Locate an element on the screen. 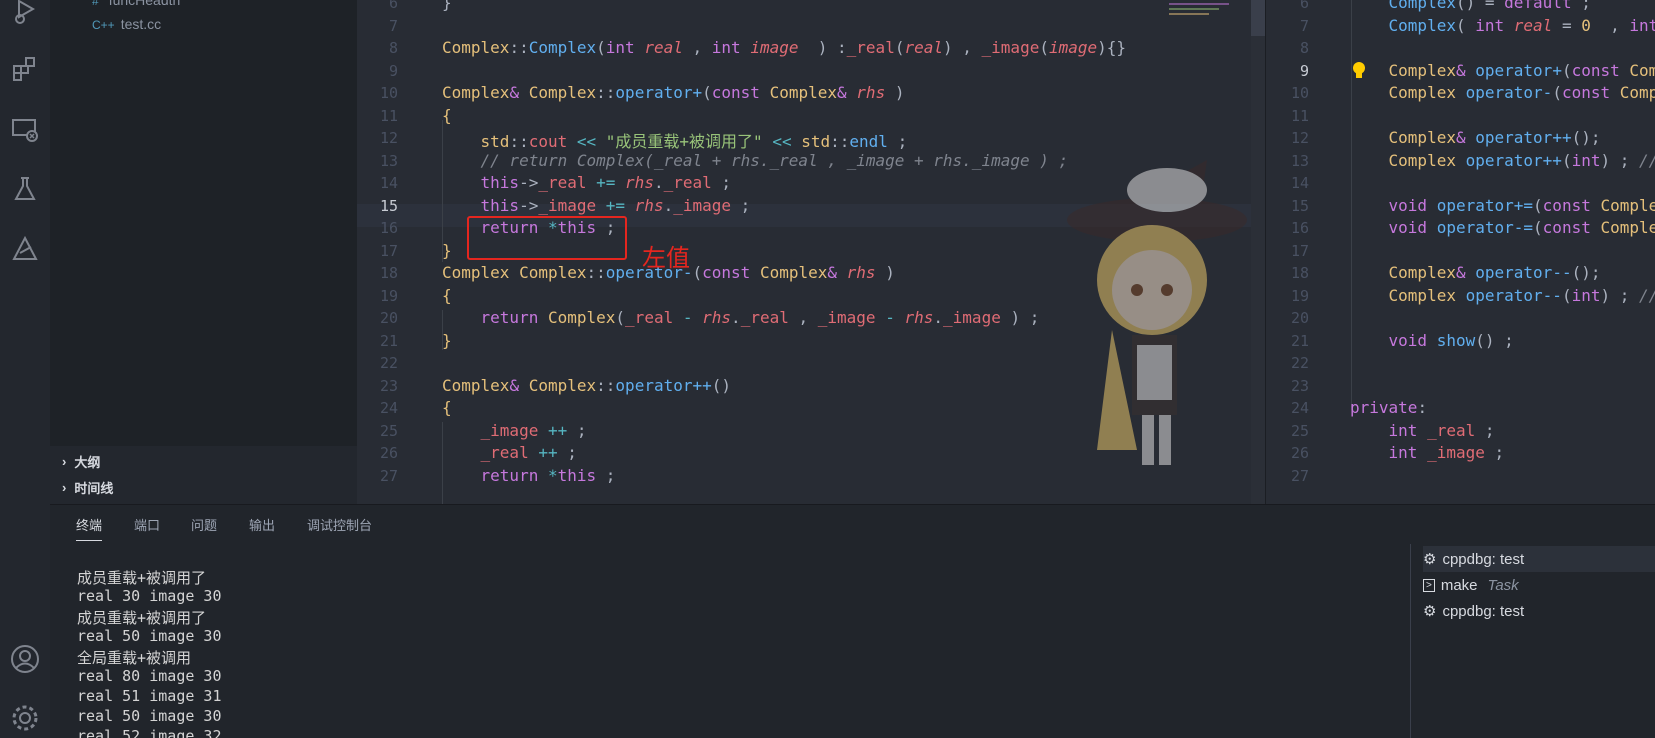 This screenshot has height=738, width=1655. line-number: 6 is located at coordinates (1304, 6).